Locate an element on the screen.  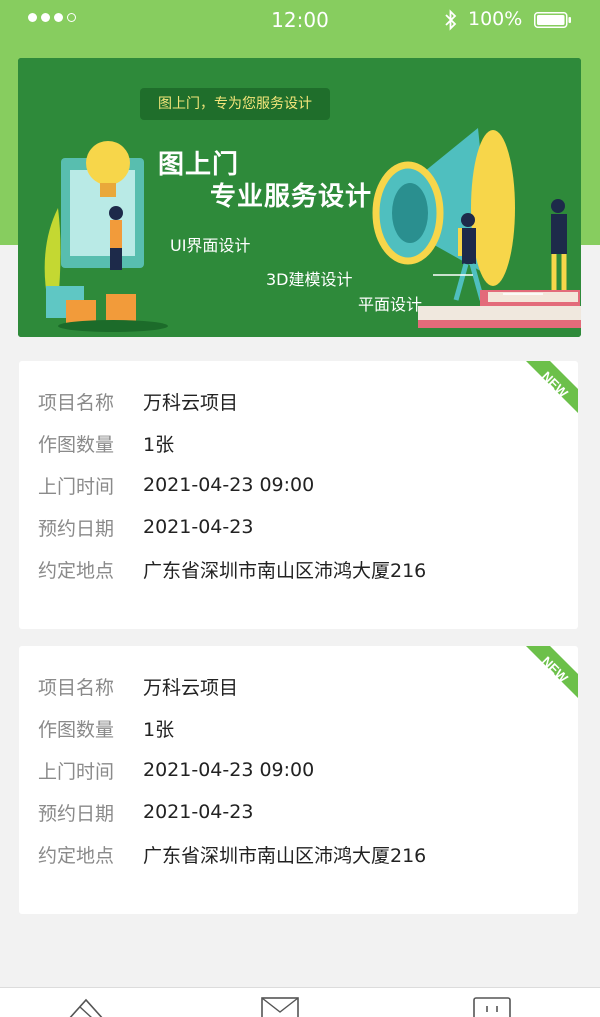
battery-percent: 100% is located at coordinates (495, 19).